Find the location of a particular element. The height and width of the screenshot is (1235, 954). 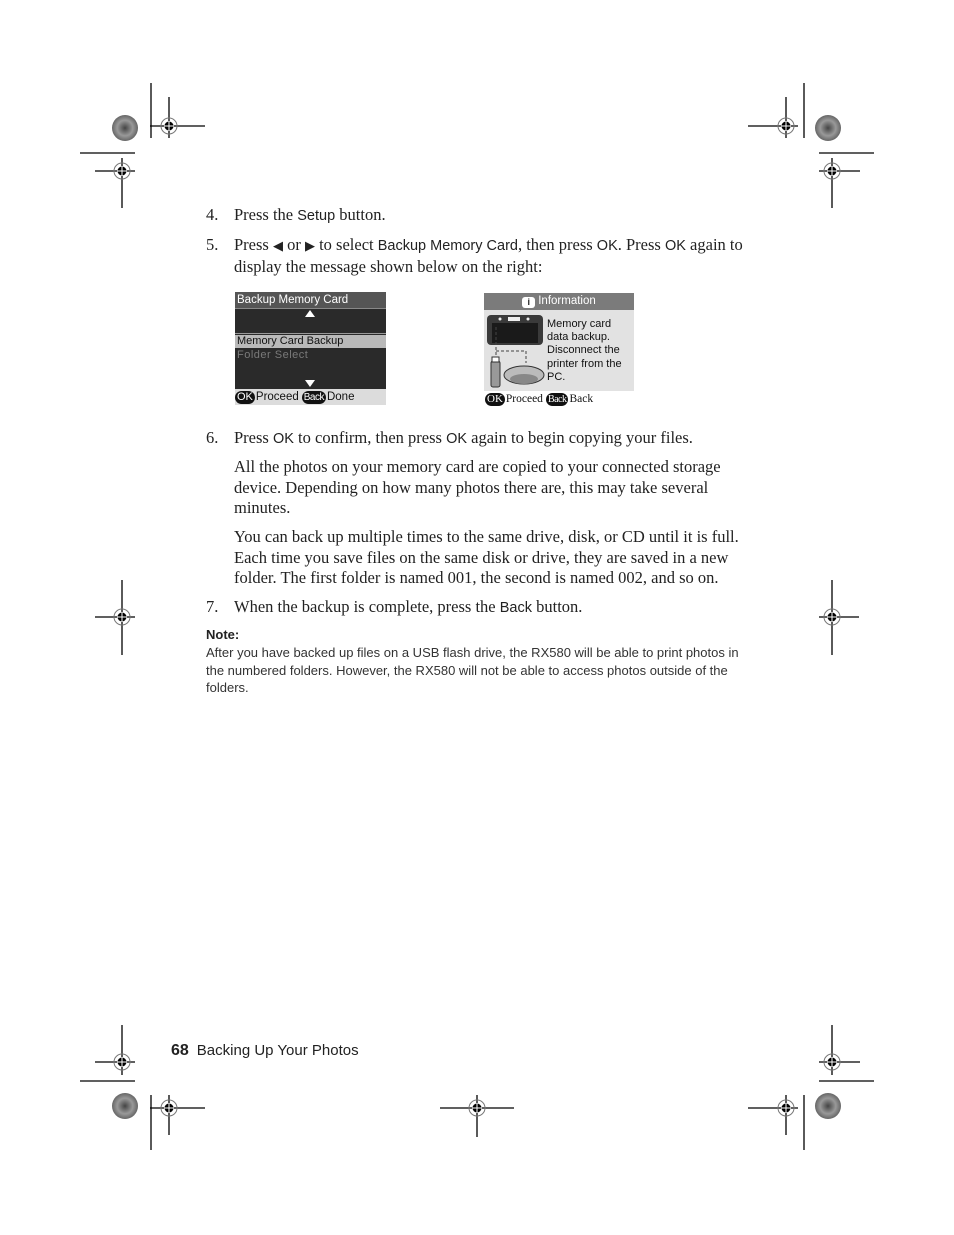

step-number: 5. is located at coordinates (212, 244).